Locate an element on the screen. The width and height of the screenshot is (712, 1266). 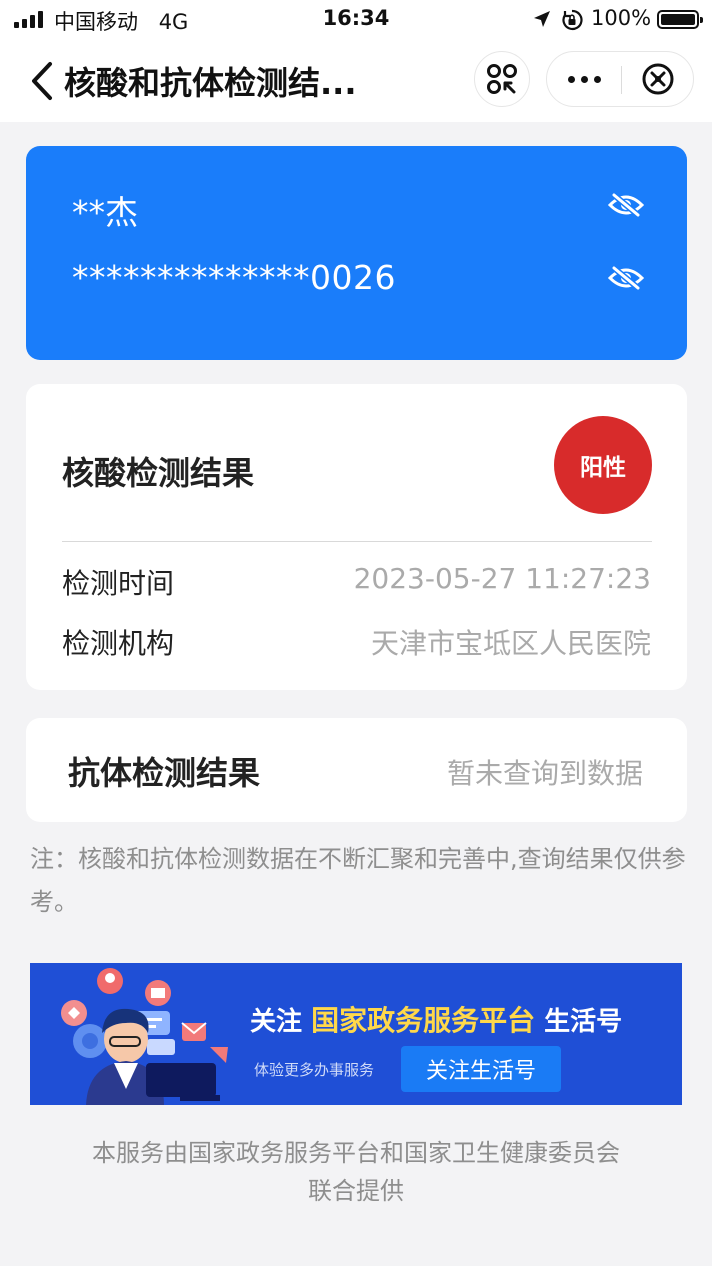
test-time-value: 2023-05-27 11:27:23 is located at coordinates (502, 578).